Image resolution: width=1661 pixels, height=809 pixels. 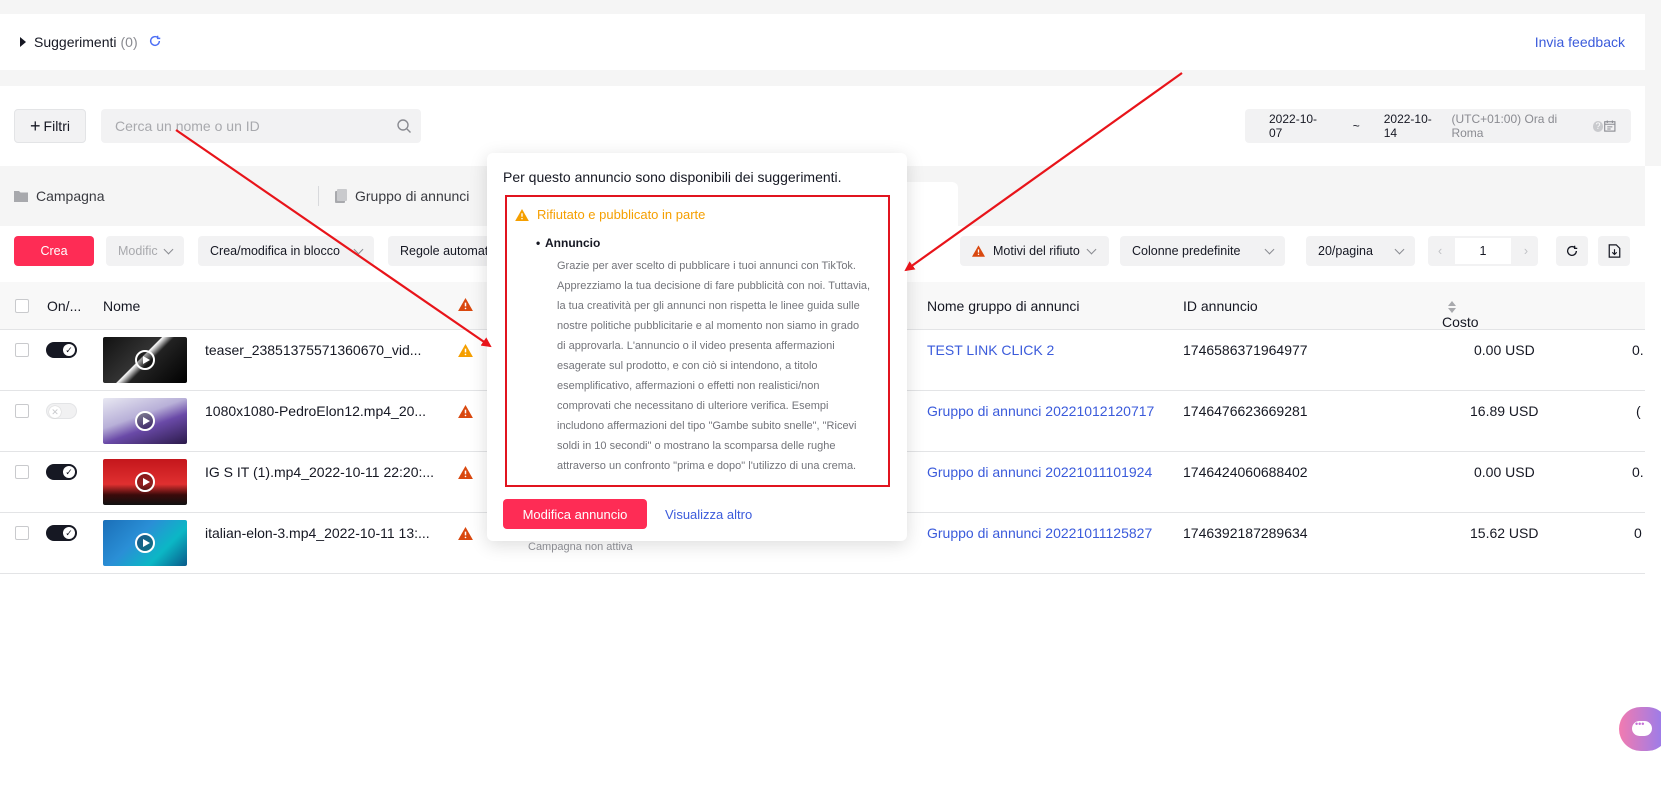 I want to click on chat-icon, so click(x=1642, y=727).